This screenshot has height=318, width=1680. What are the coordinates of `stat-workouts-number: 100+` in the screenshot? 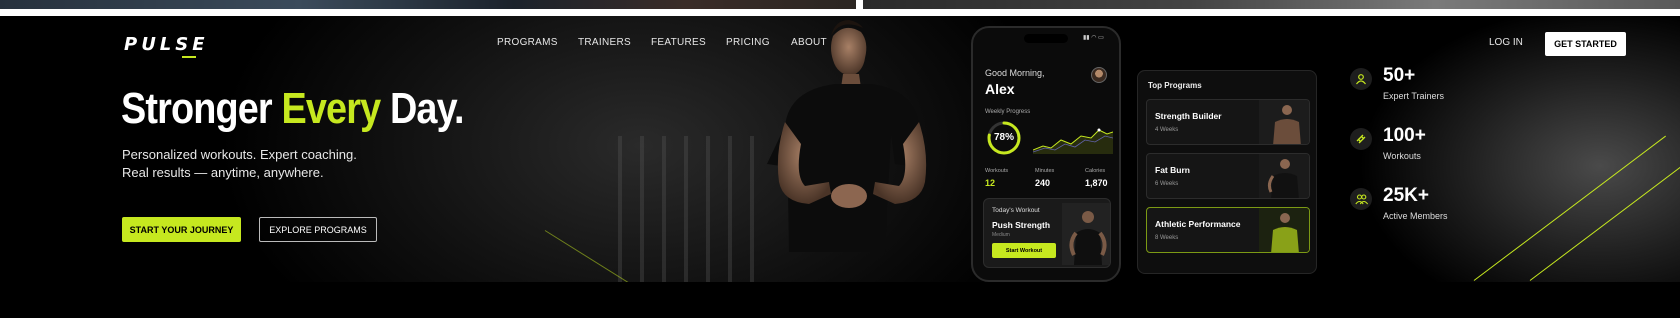 It's located at (1404, 135).